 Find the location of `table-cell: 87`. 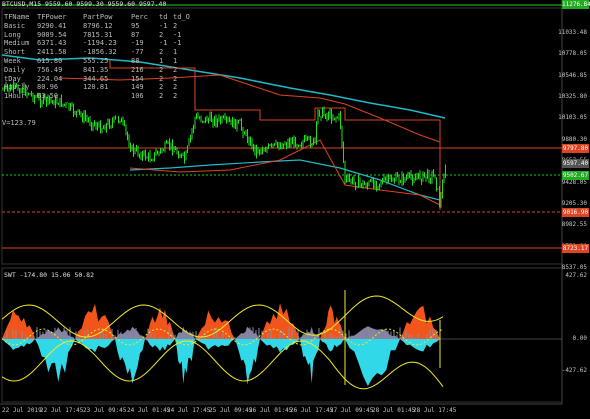

table-cell: 87 is located at coordinates (135, 34).